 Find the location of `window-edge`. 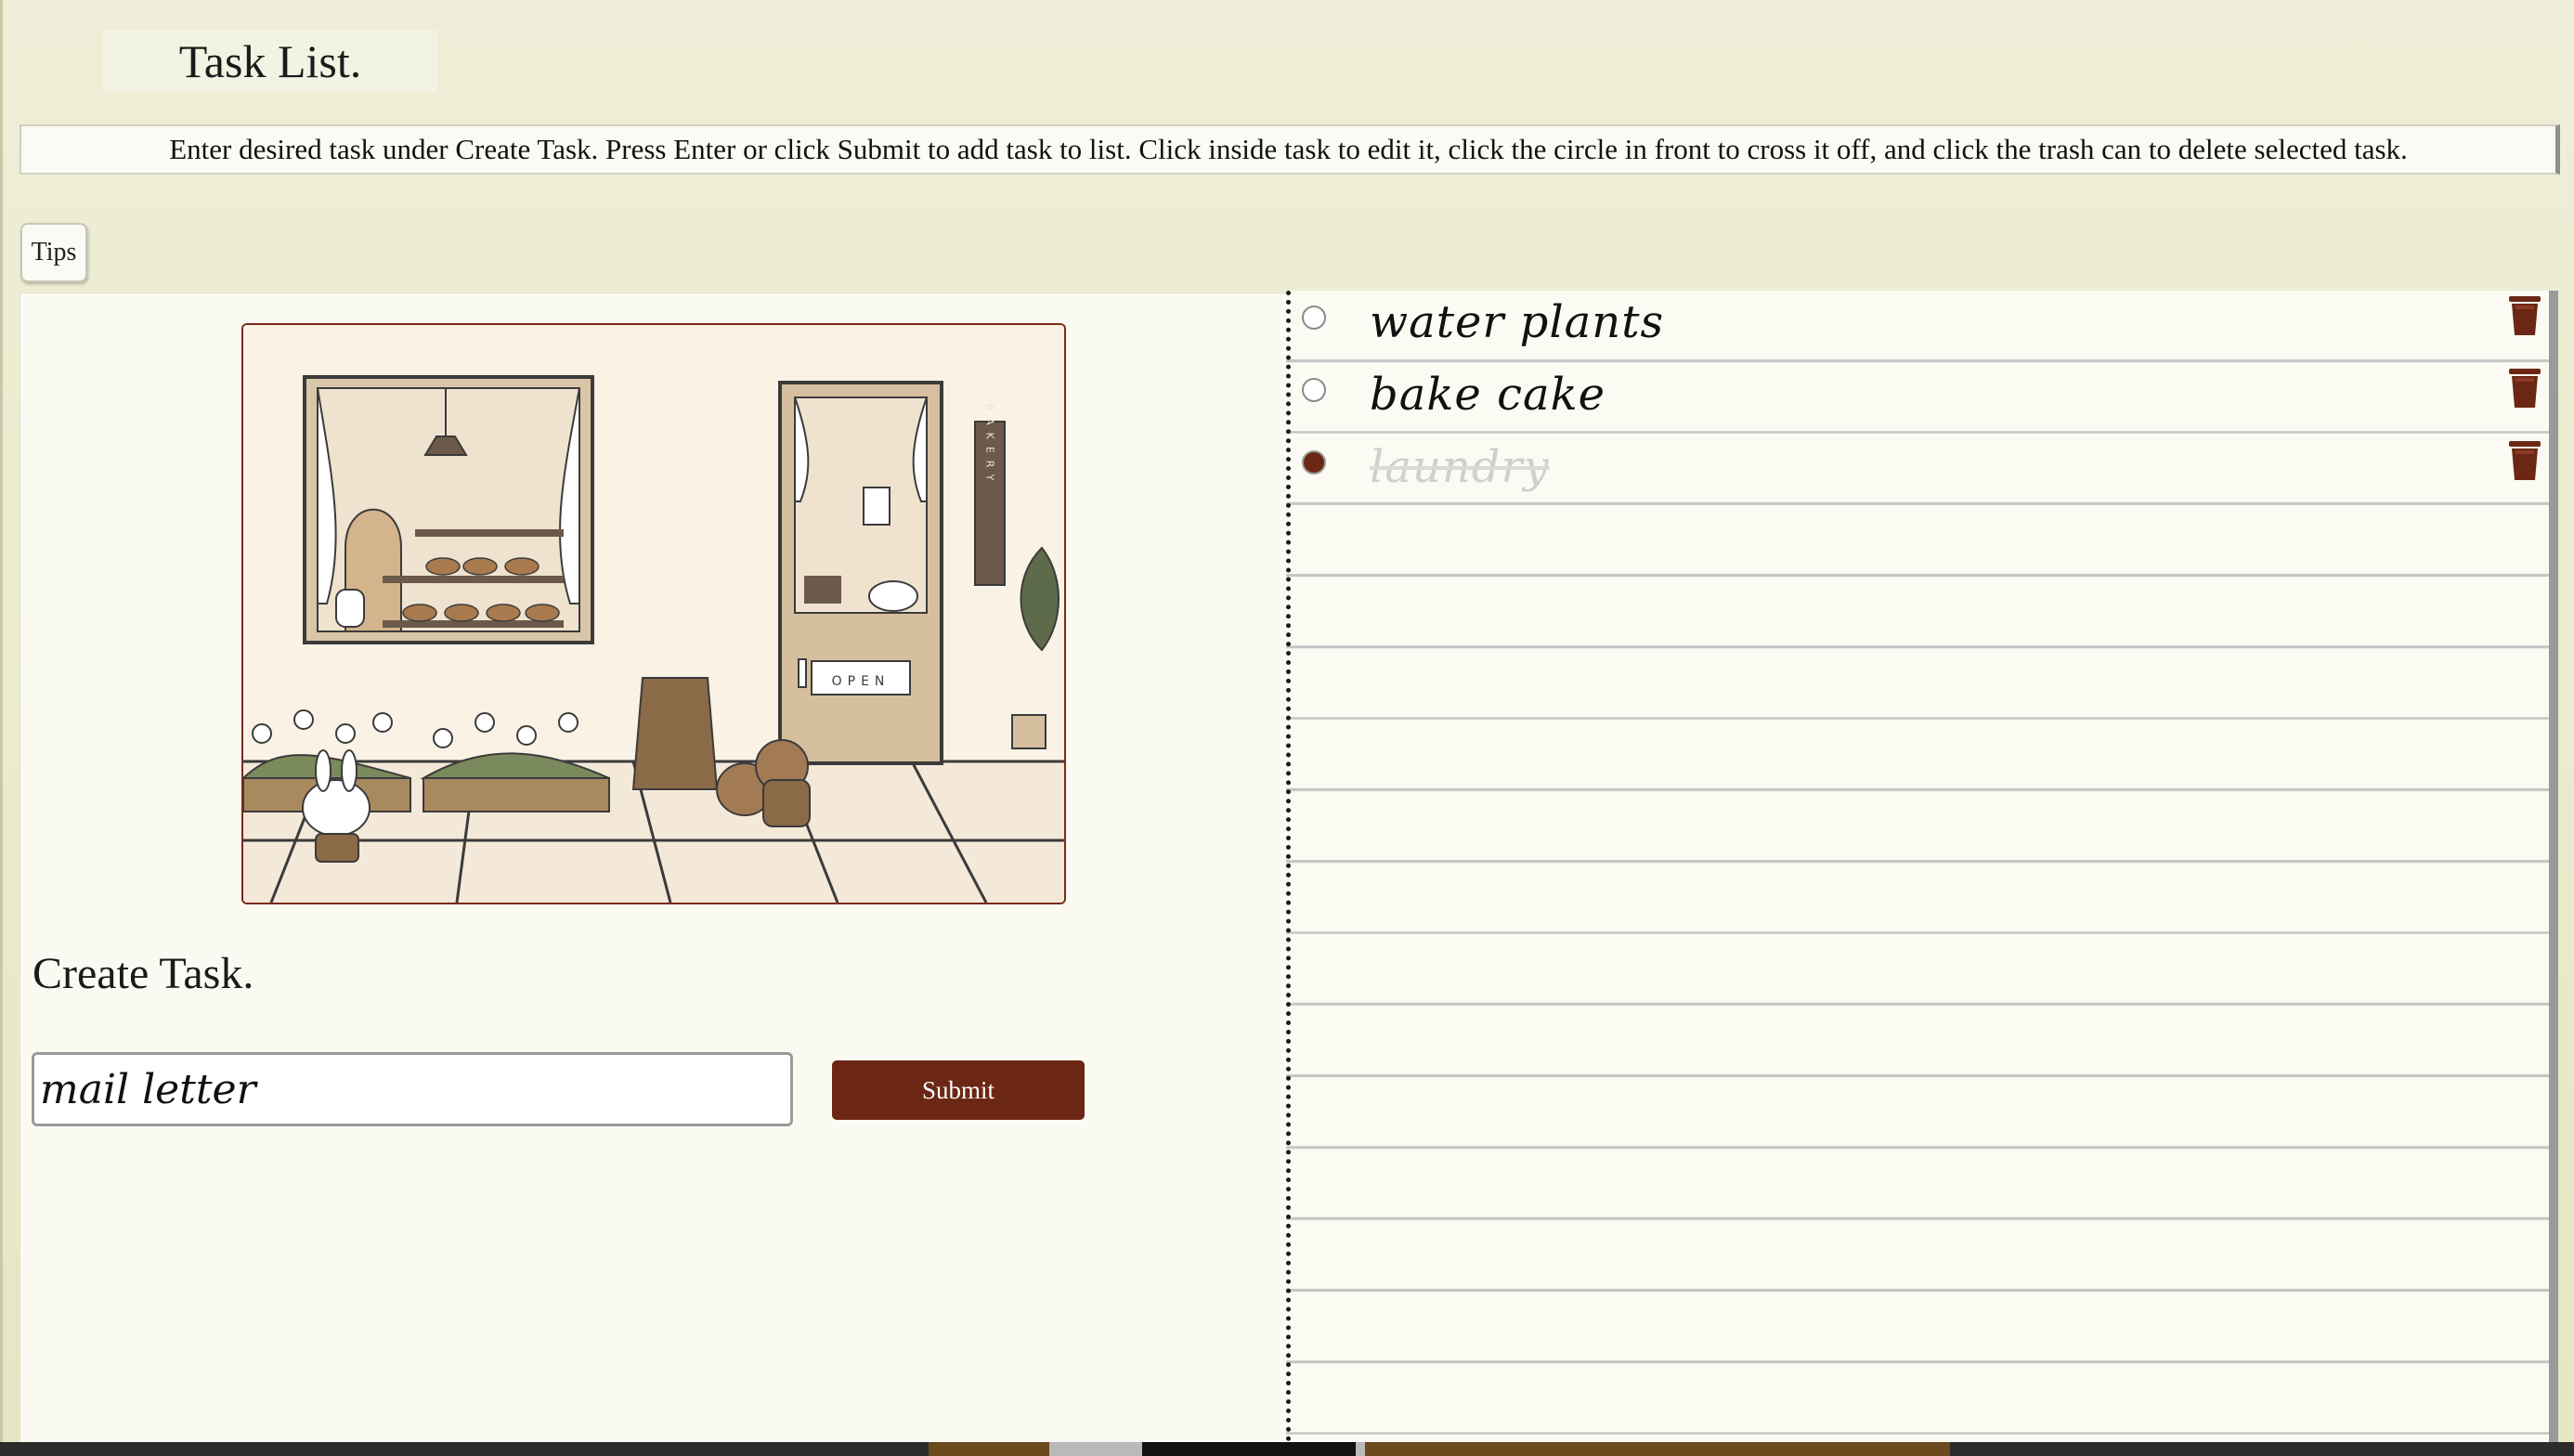

window-edge is located at coordinates (1, 728).